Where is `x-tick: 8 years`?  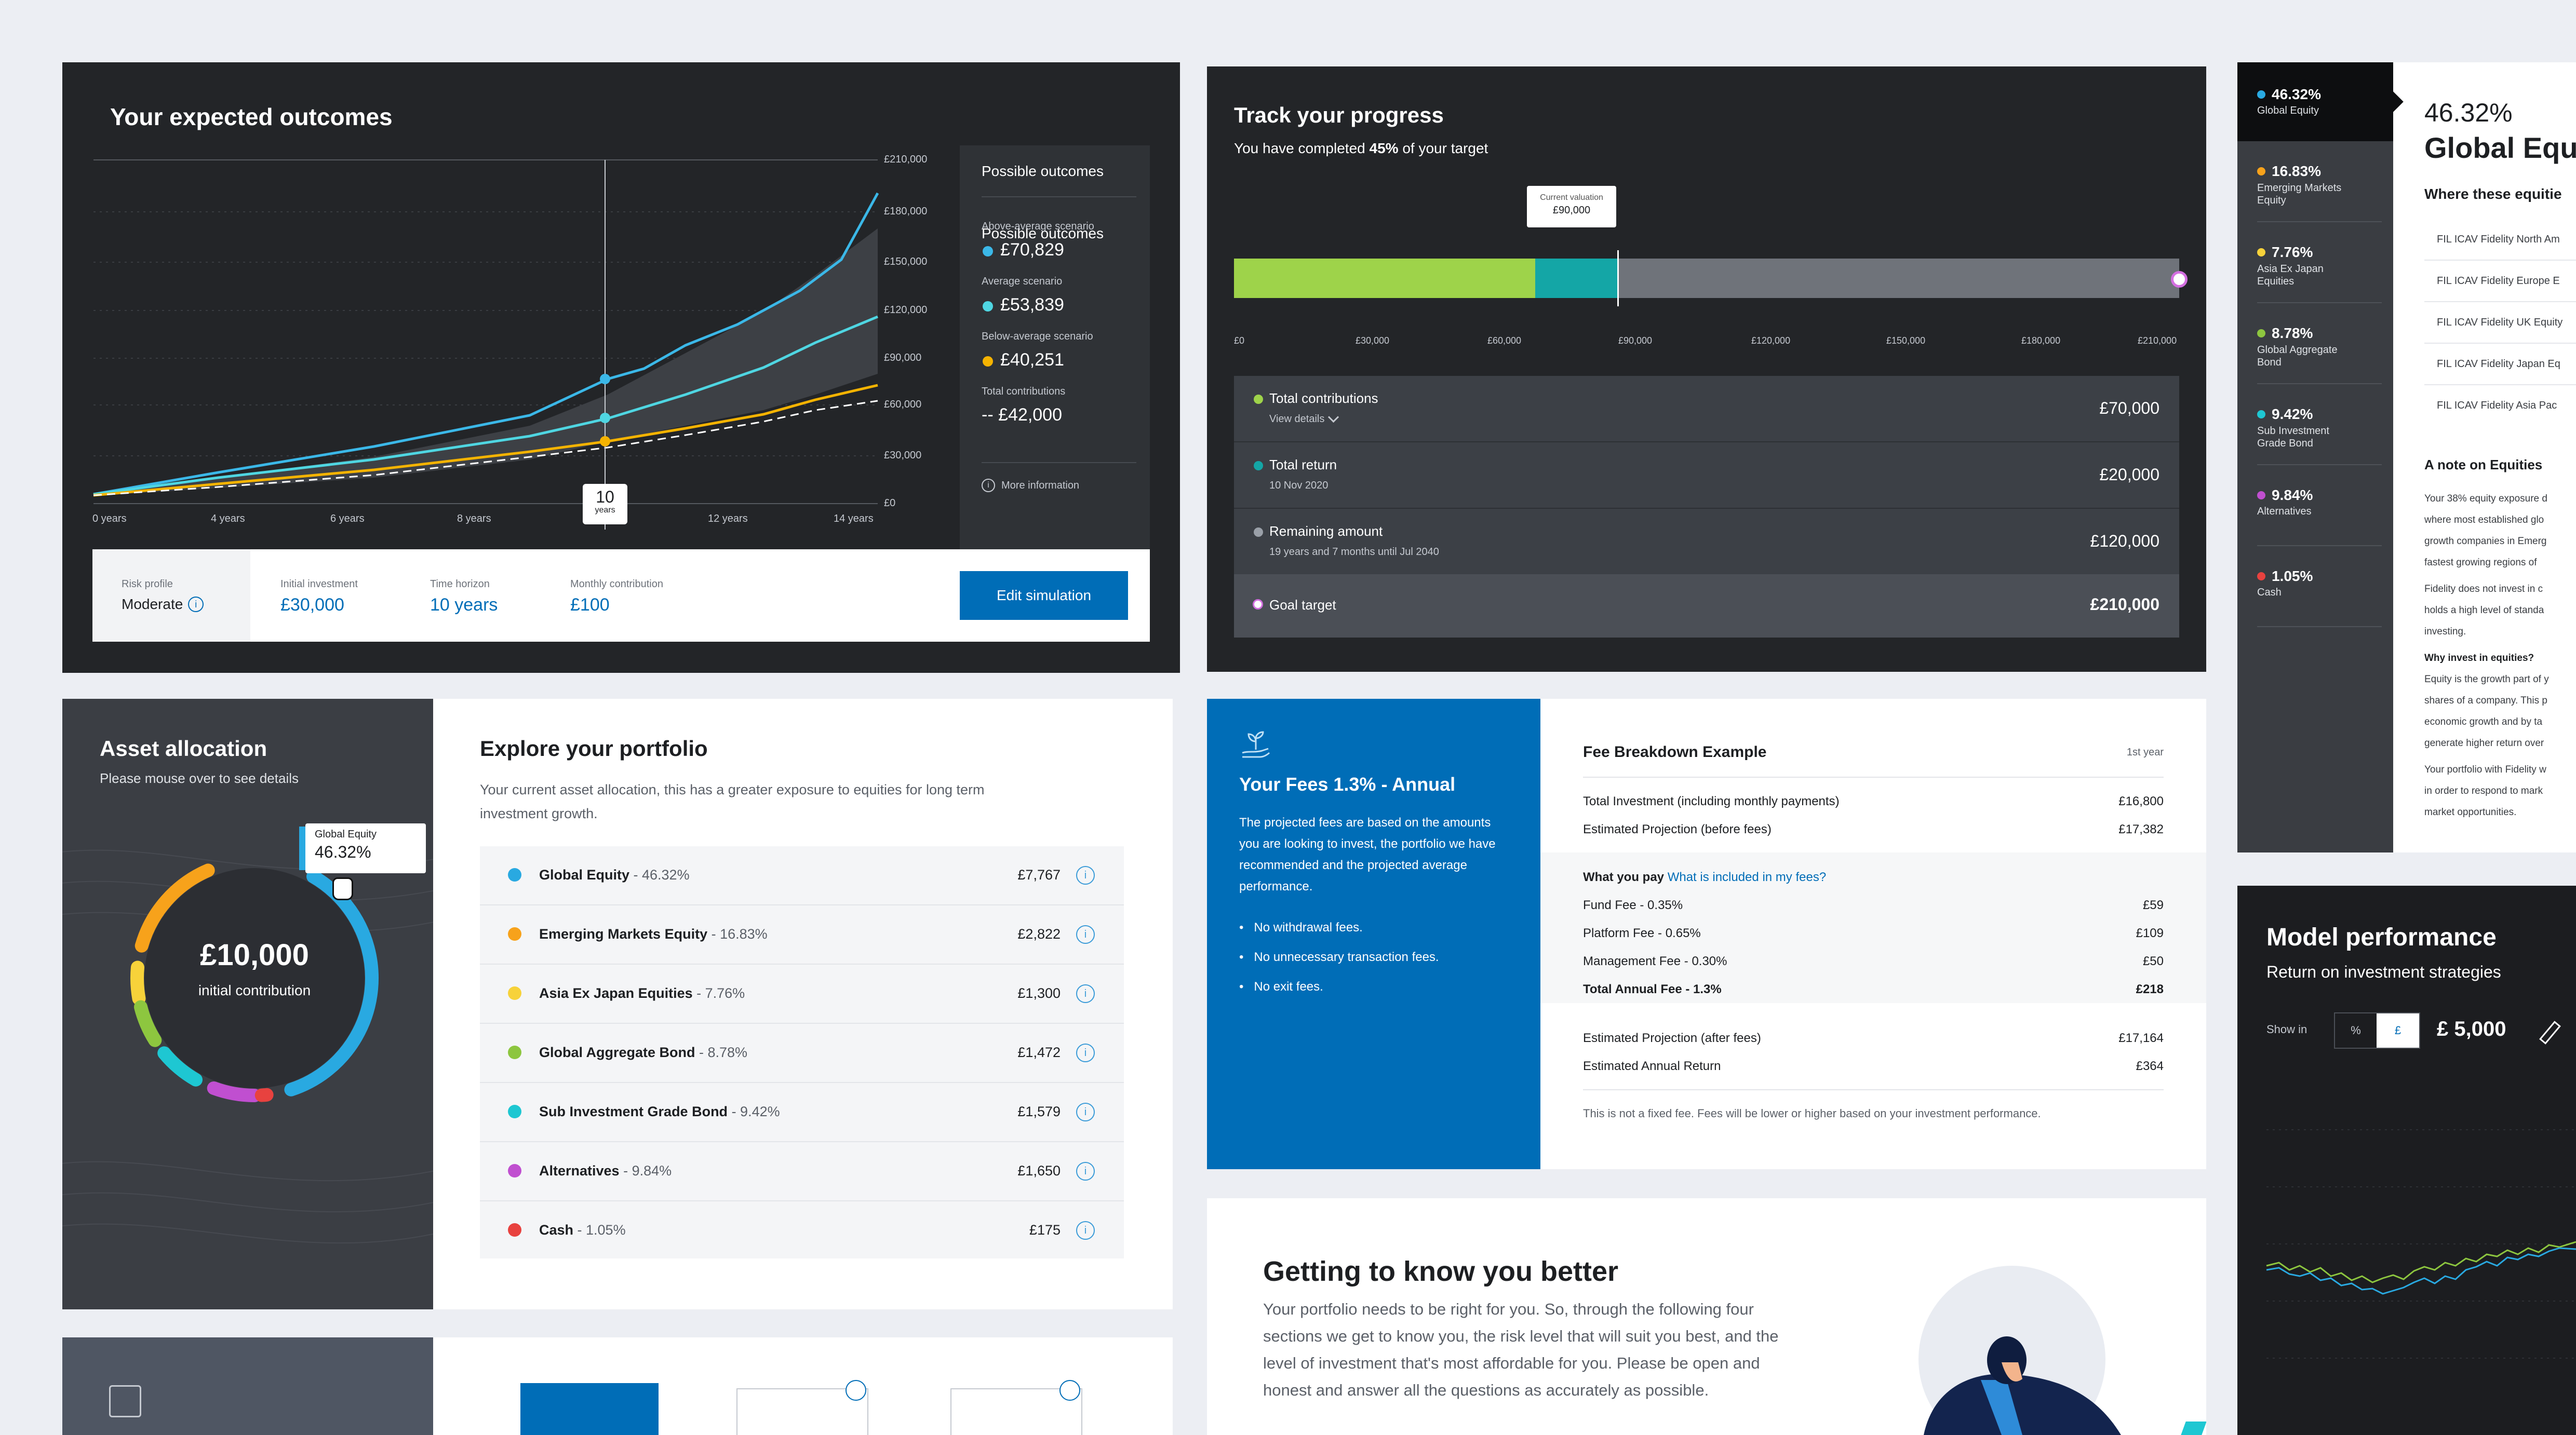
x-tick: 8 years is located at coordinates (474, 518).